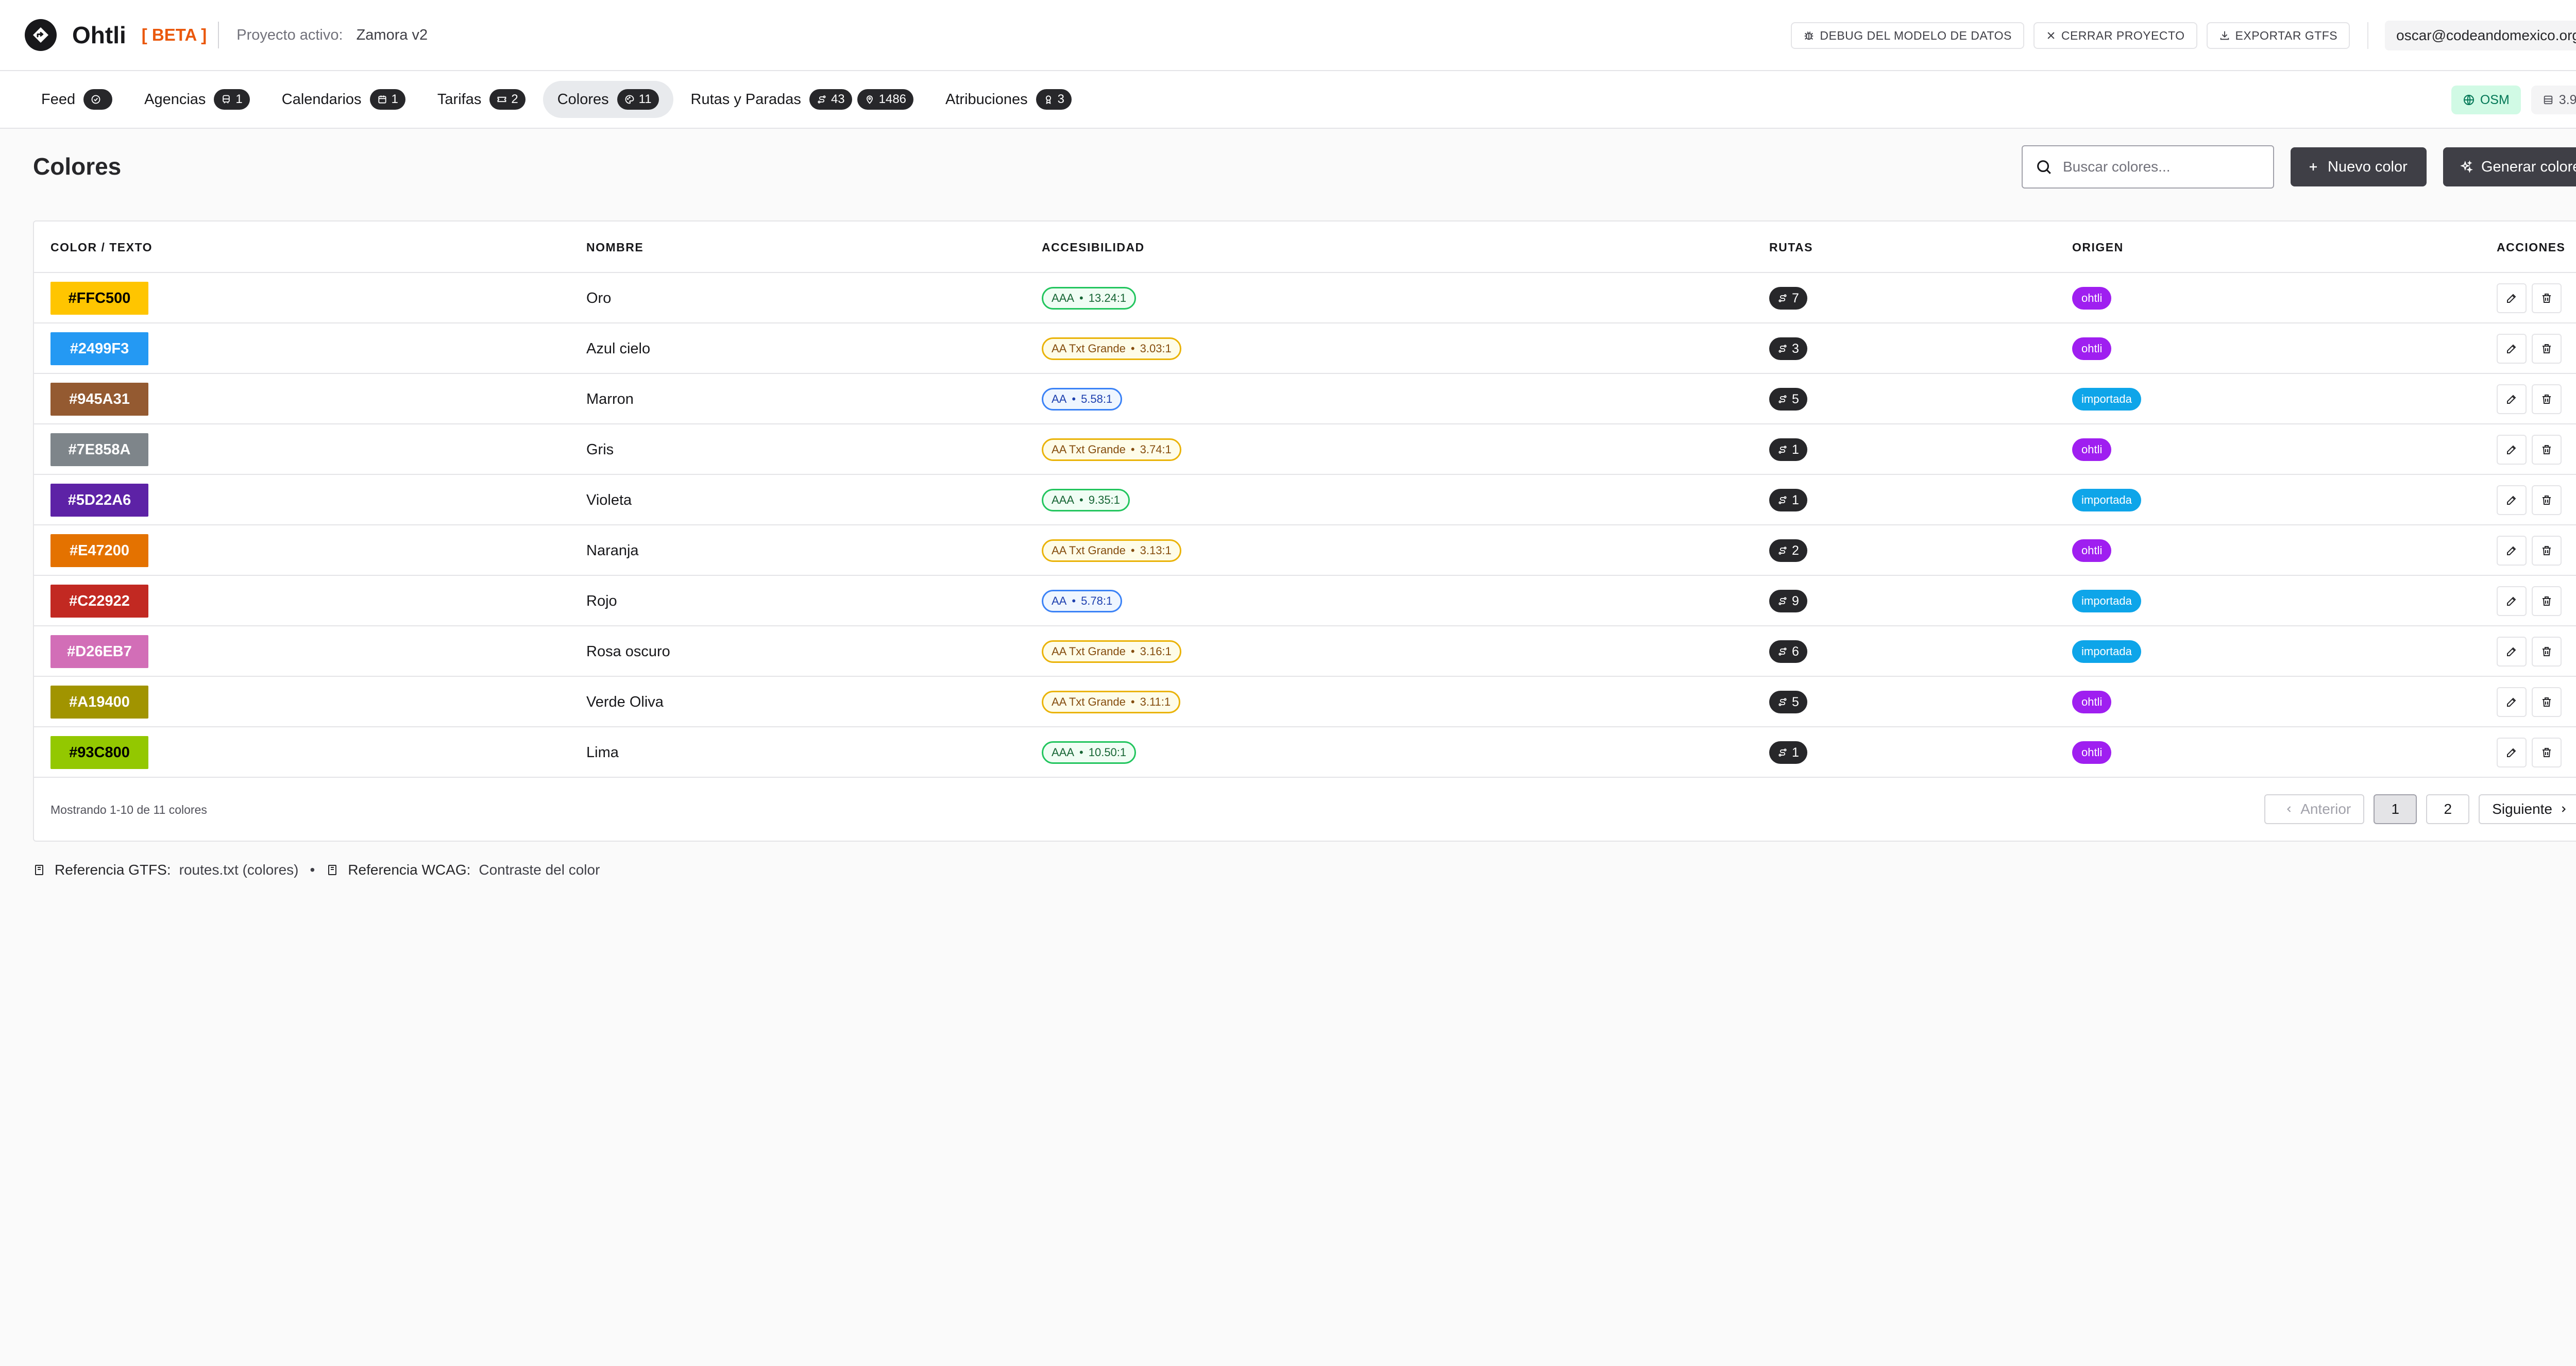 The image size is (2576, 1366). Describe the element at coordinates (2527, 809) in the screenshot. I see `next-page-button: Siguiente` at that location.